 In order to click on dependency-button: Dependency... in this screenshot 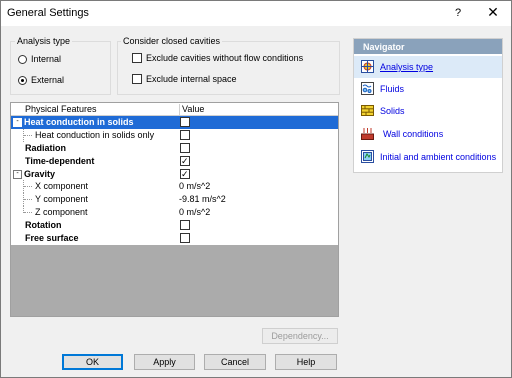, I will do `click(300, 336)`.